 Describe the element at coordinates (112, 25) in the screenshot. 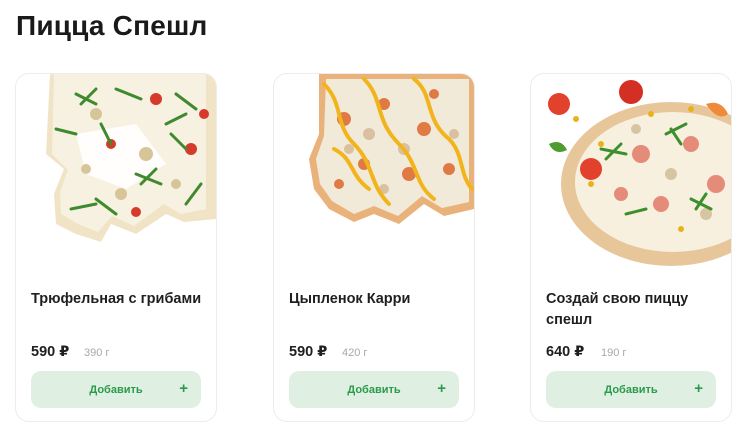

I see `page-title: Пицца Спешл` at that location.